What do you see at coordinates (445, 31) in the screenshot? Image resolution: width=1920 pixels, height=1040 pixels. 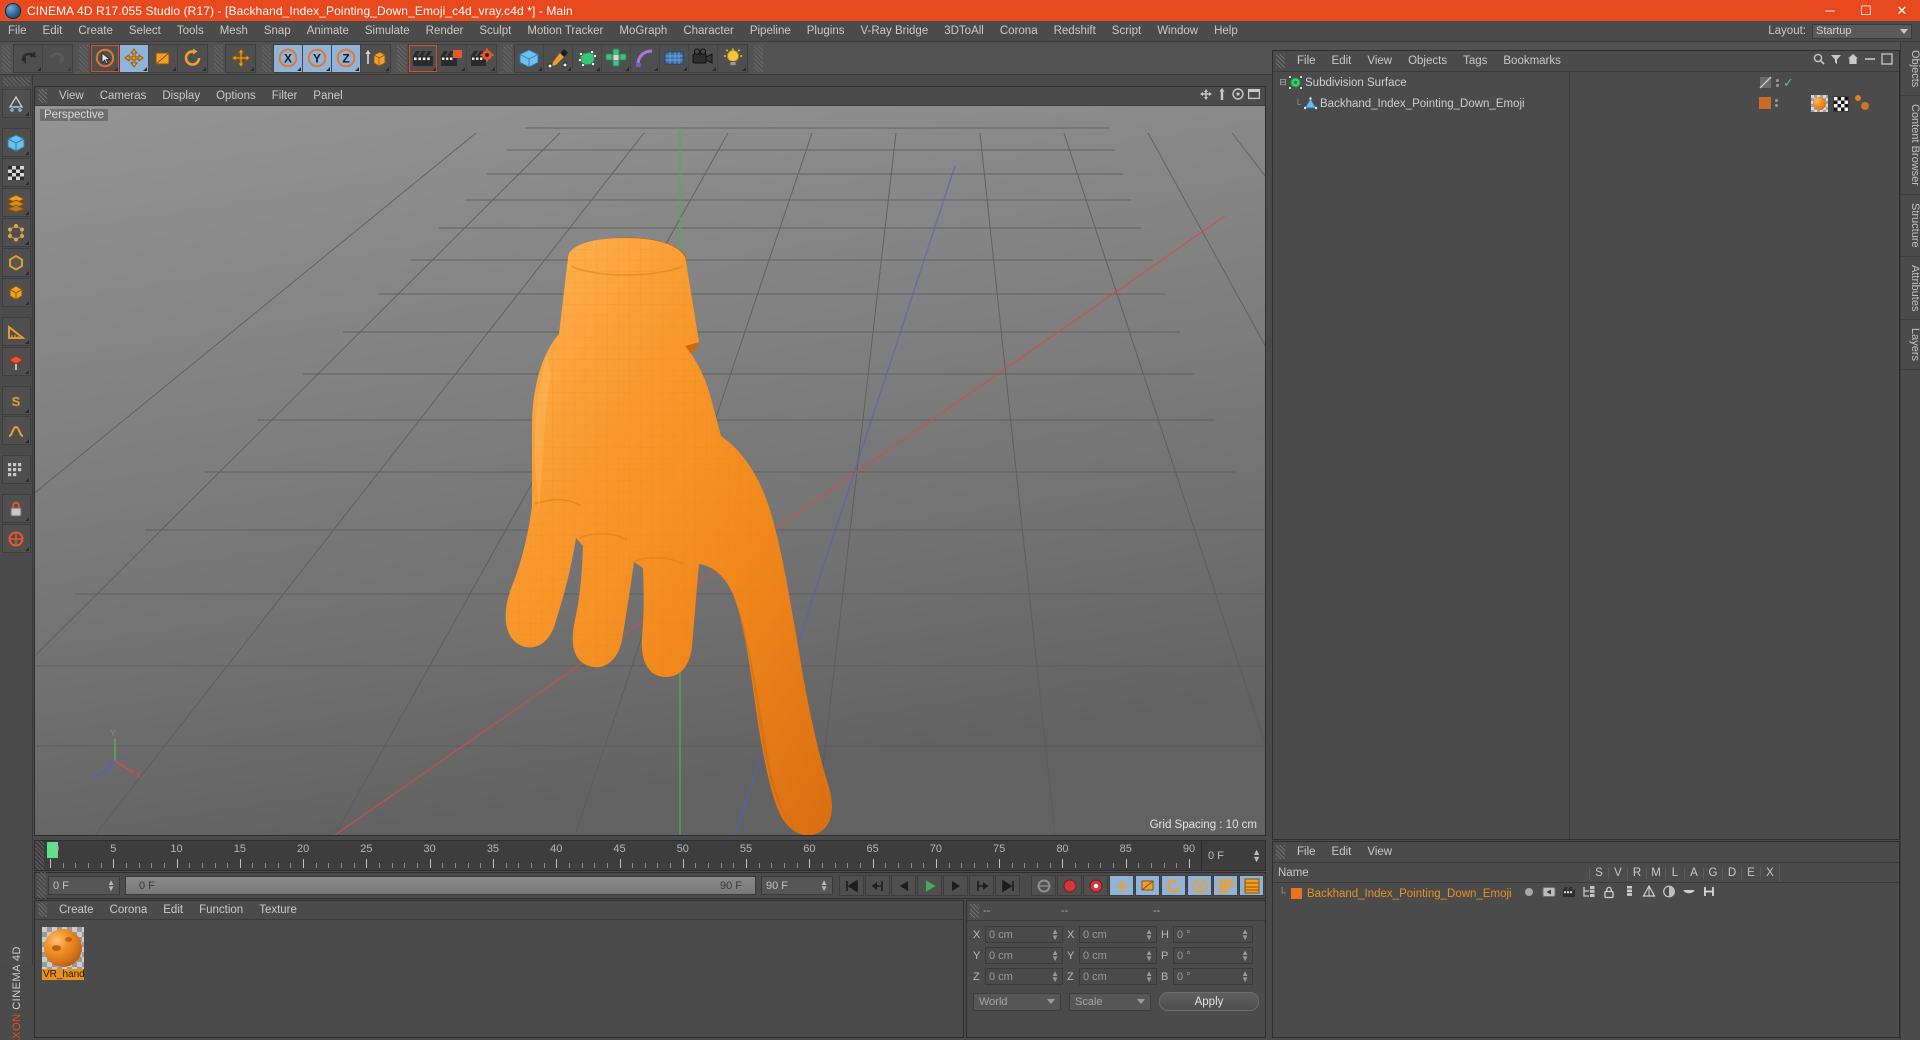 I see `menu-item-render: Render` at bounding box center [445, 31].